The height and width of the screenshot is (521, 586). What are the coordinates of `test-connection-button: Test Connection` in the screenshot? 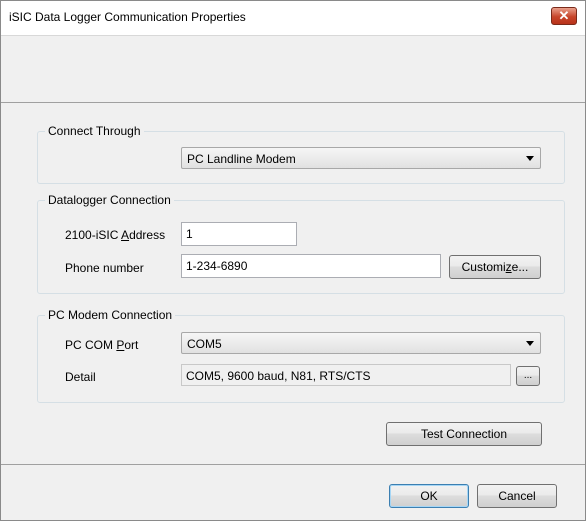 It's located at (464, 434).